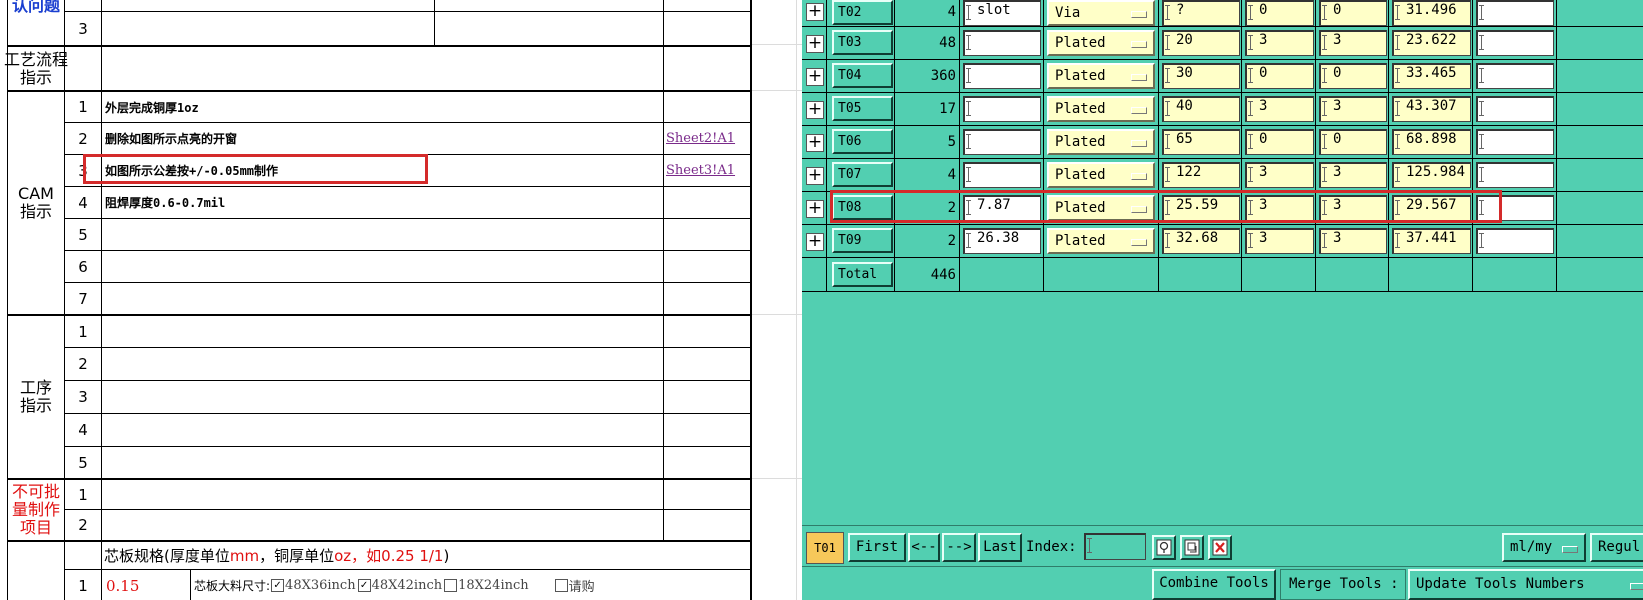  I want to click on cam-instruction: 阻焊厚度0.6-0.7mil, so click(383, 202).